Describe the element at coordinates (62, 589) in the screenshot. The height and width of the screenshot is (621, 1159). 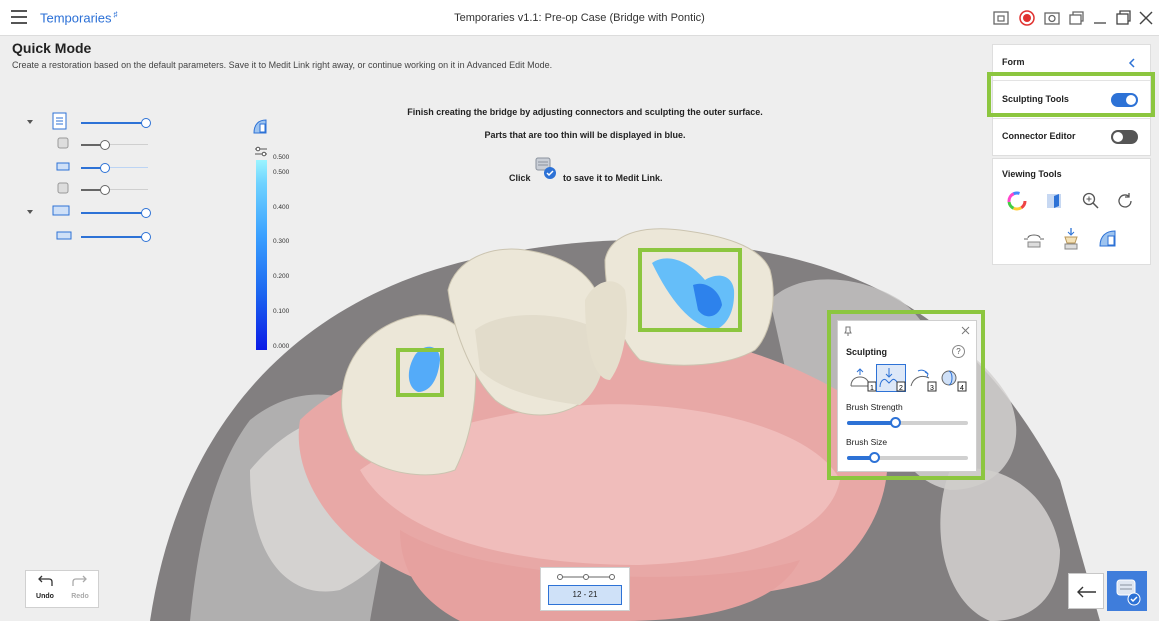
I see `undo-redo-group: Undo Redo` at that location.